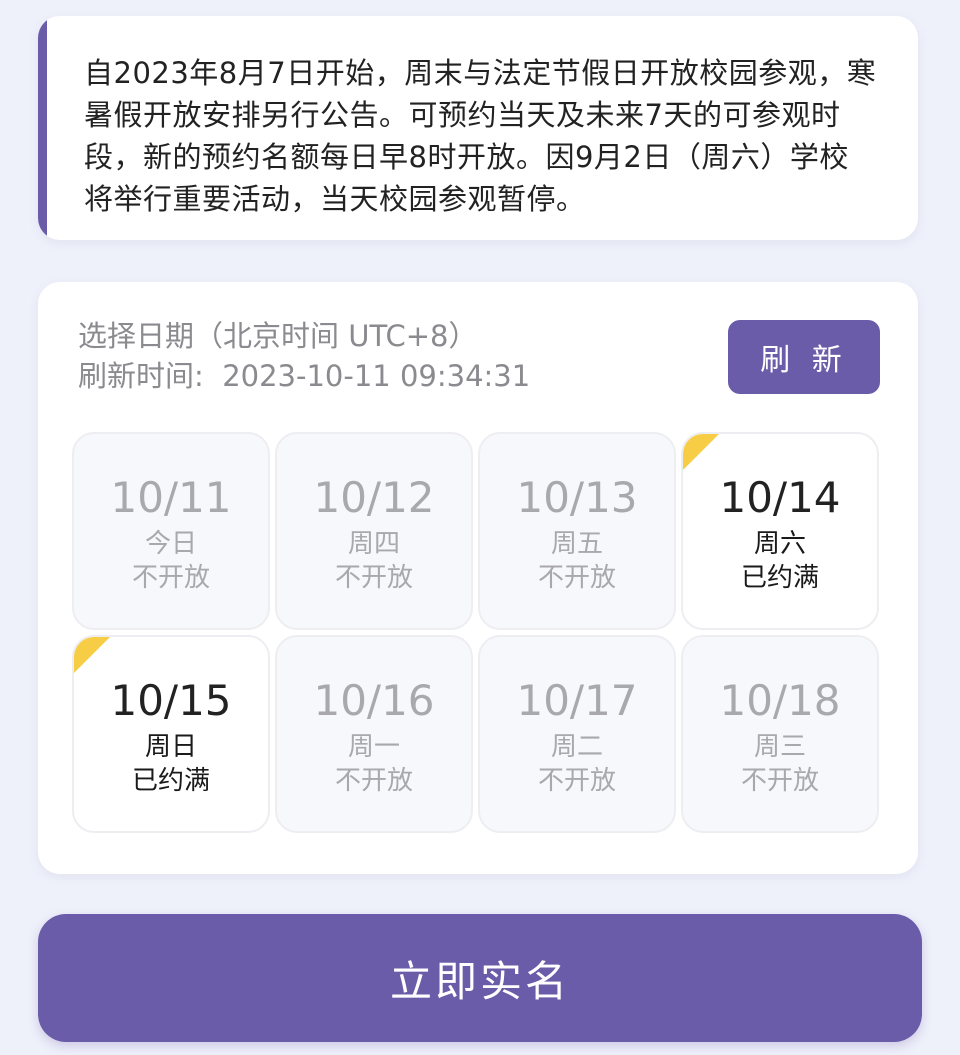  Describe the element at coordinates (480, 978) in the screenshot. I see `verify-identity-button: 立即实名` at that location.